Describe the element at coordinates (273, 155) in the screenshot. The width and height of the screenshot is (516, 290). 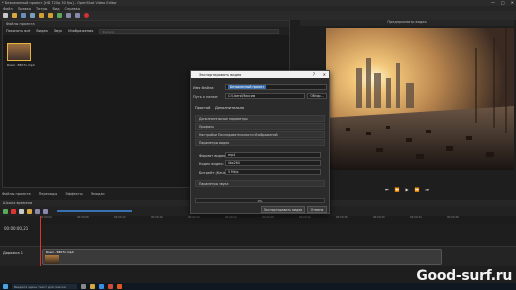
I see `video-format-input: mp4` at that location.